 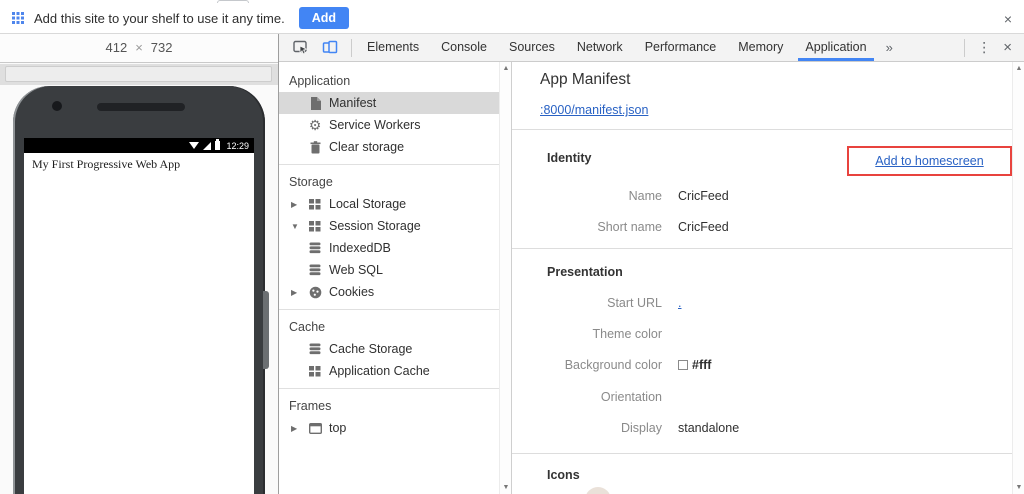 What do you see at coordinates (629, 227) in the screenshot?
I see `short-name-label: Short name` at bounding box center [629, 227].